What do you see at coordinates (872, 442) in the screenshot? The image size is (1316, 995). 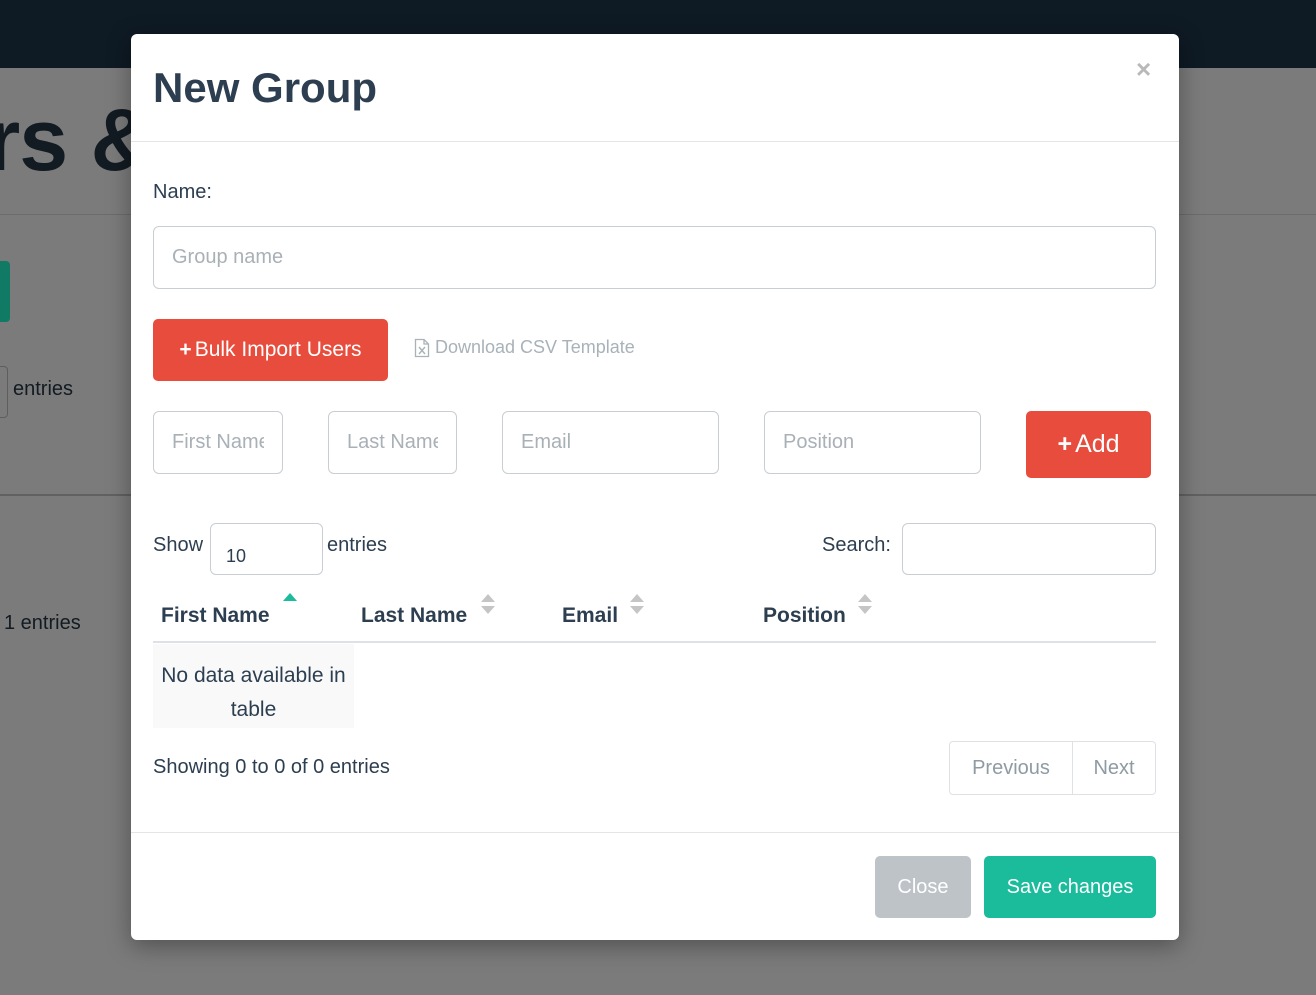 I see `position-input` at bounding box center [872, 442].